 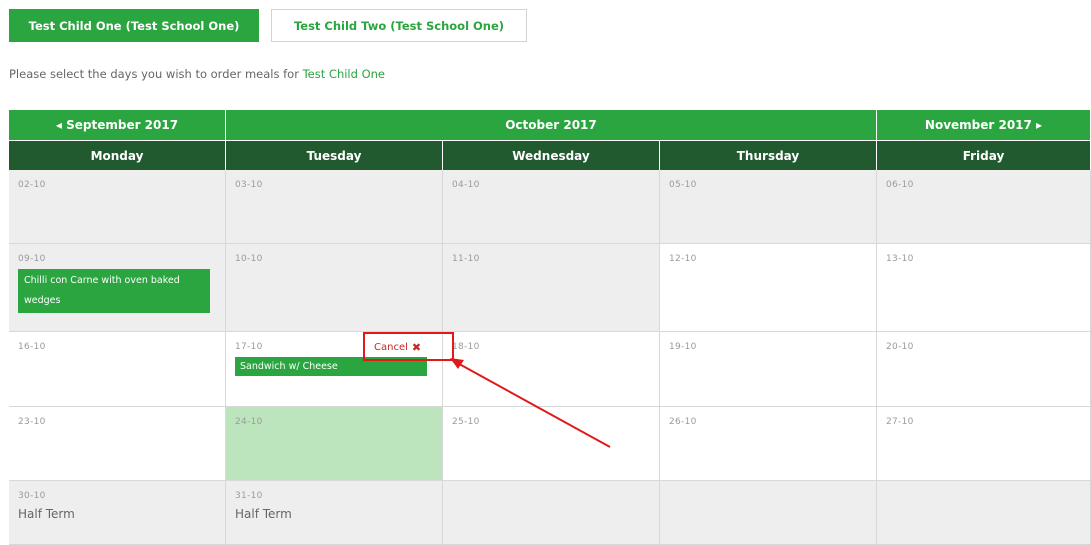 I want to click on date-label: 04-10, so click(x=466, y=185).